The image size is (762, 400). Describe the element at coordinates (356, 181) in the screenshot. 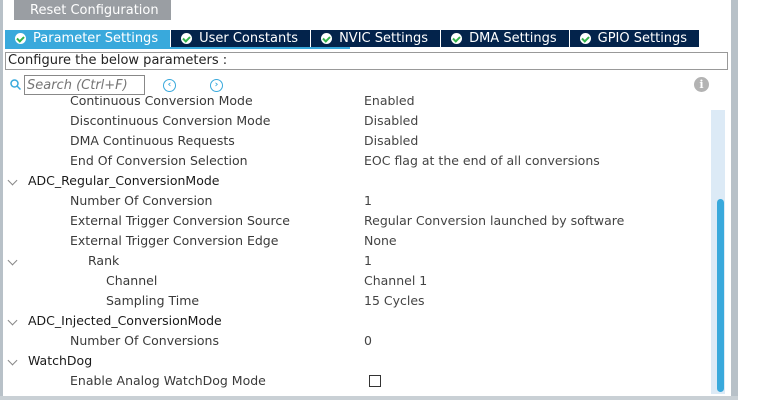

I see `tree-group-row: ADC_Regular_ConversionMode` at that location.